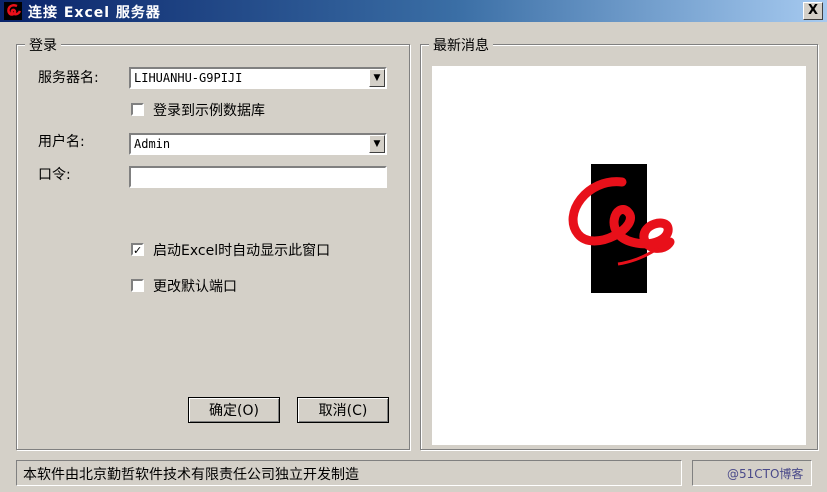 Image resolution: width=827 pixels, height=492 pixels. Describe the element at coordinates (43, 45) in the screenshot. I see `login-group-legend: 登录` at that location.